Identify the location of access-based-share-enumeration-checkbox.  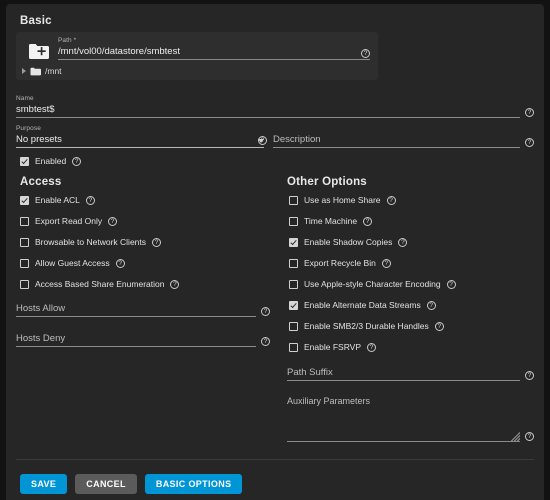
(24, 284).